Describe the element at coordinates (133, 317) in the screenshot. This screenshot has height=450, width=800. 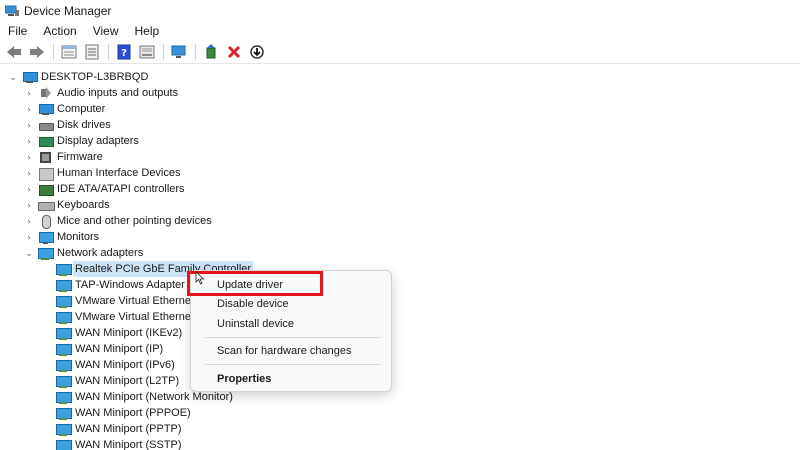
I see `tree-device-label: VMware Virtual Etherne` at that location.